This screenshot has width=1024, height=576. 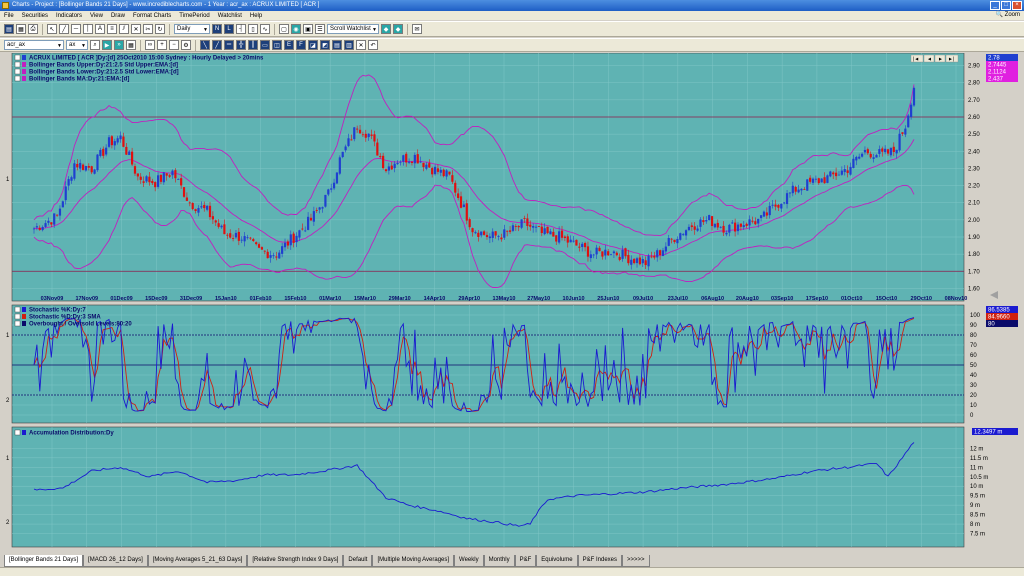 What do you see at coordinates (361, 45) in the screenshot?
I see `delete-drawing-icon: ✕` at bounding box center [361, 45].